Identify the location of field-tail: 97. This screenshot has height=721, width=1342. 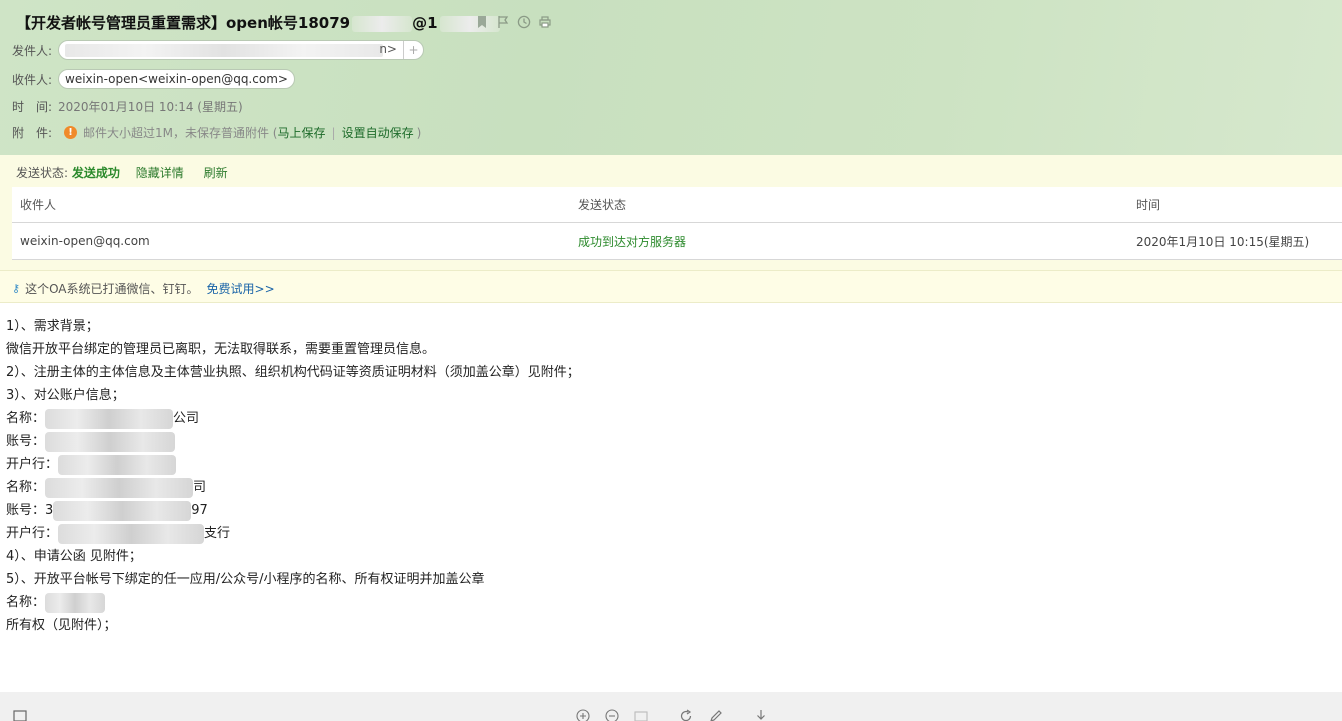
(199, 510).